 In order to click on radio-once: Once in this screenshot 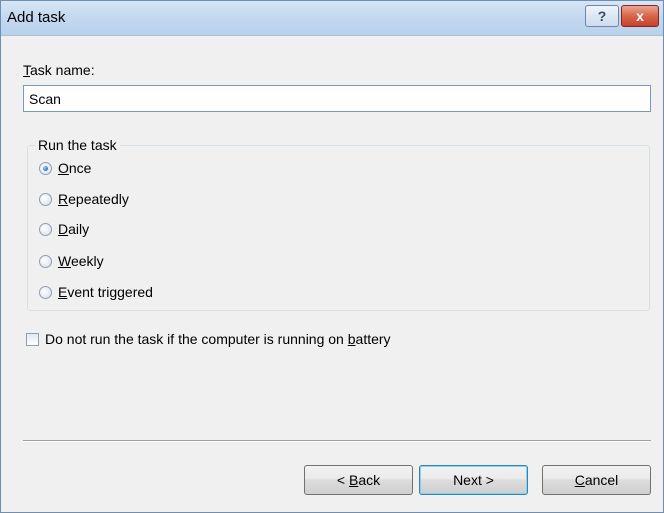, I will do `click(65, 168)`.